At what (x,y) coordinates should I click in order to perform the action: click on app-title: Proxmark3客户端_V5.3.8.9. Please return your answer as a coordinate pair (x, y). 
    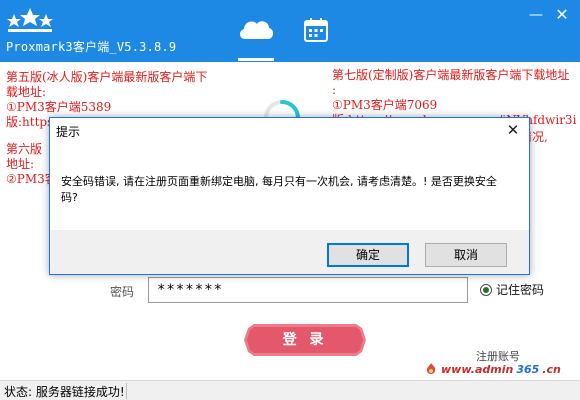
    Looking at the image, I should click on (91, 47).